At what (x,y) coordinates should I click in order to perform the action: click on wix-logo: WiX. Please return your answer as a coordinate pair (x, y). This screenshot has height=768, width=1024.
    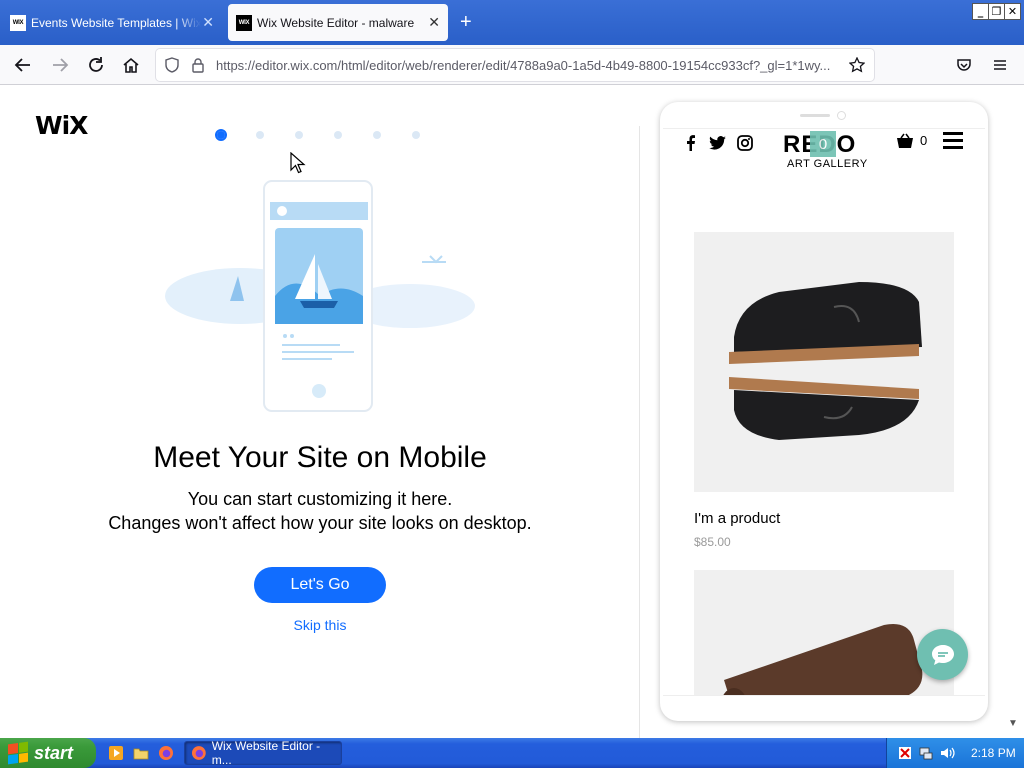
    Looking at the image, I should click on (61, 125).